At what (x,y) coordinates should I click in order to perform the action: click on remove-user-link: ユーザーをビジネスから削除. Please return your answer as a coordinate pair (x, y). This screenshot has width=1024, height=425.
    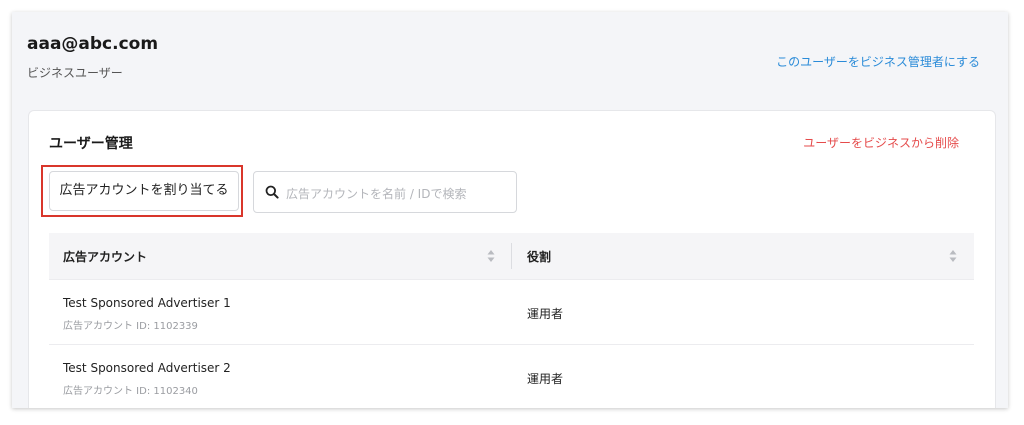
    Looking at the image, I should click on (881, 142).